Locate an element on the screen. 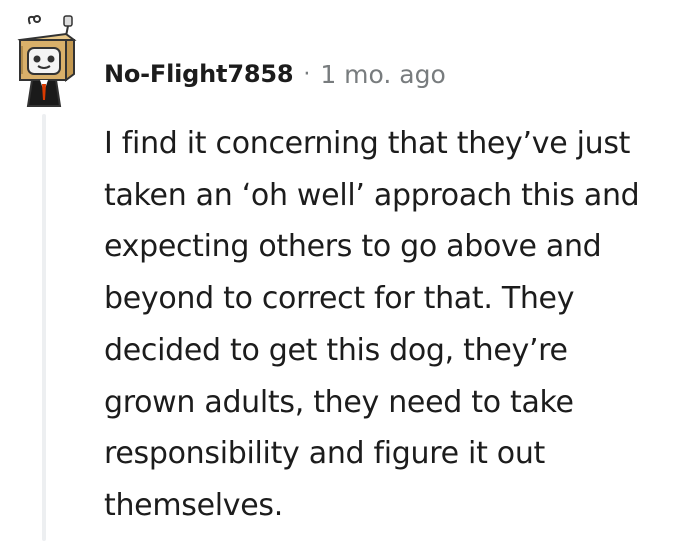 Image resolution: width=700 pixels, height=541 pixels. user-avatar is located at coordinates (48, 62).